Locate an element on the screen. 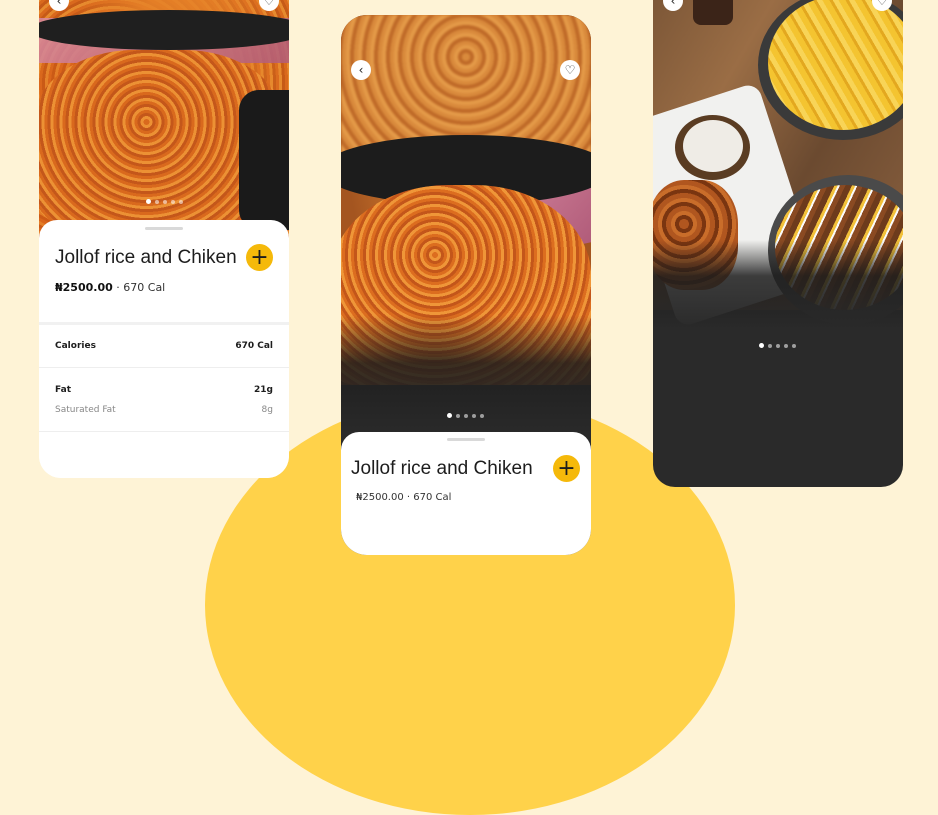 The height and width of the screenshot is (815, 938). food-image-left is located at coordinates (164, 120).